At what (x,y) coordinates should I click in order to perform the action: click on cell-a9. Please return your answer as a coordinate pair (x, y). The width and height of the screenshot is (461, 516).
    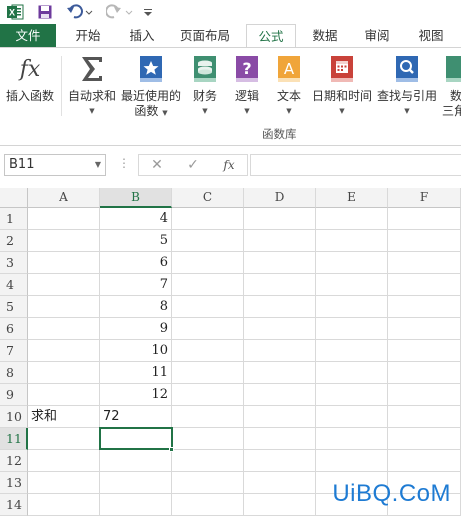
    Looking at the image, I should click on (64, 395).